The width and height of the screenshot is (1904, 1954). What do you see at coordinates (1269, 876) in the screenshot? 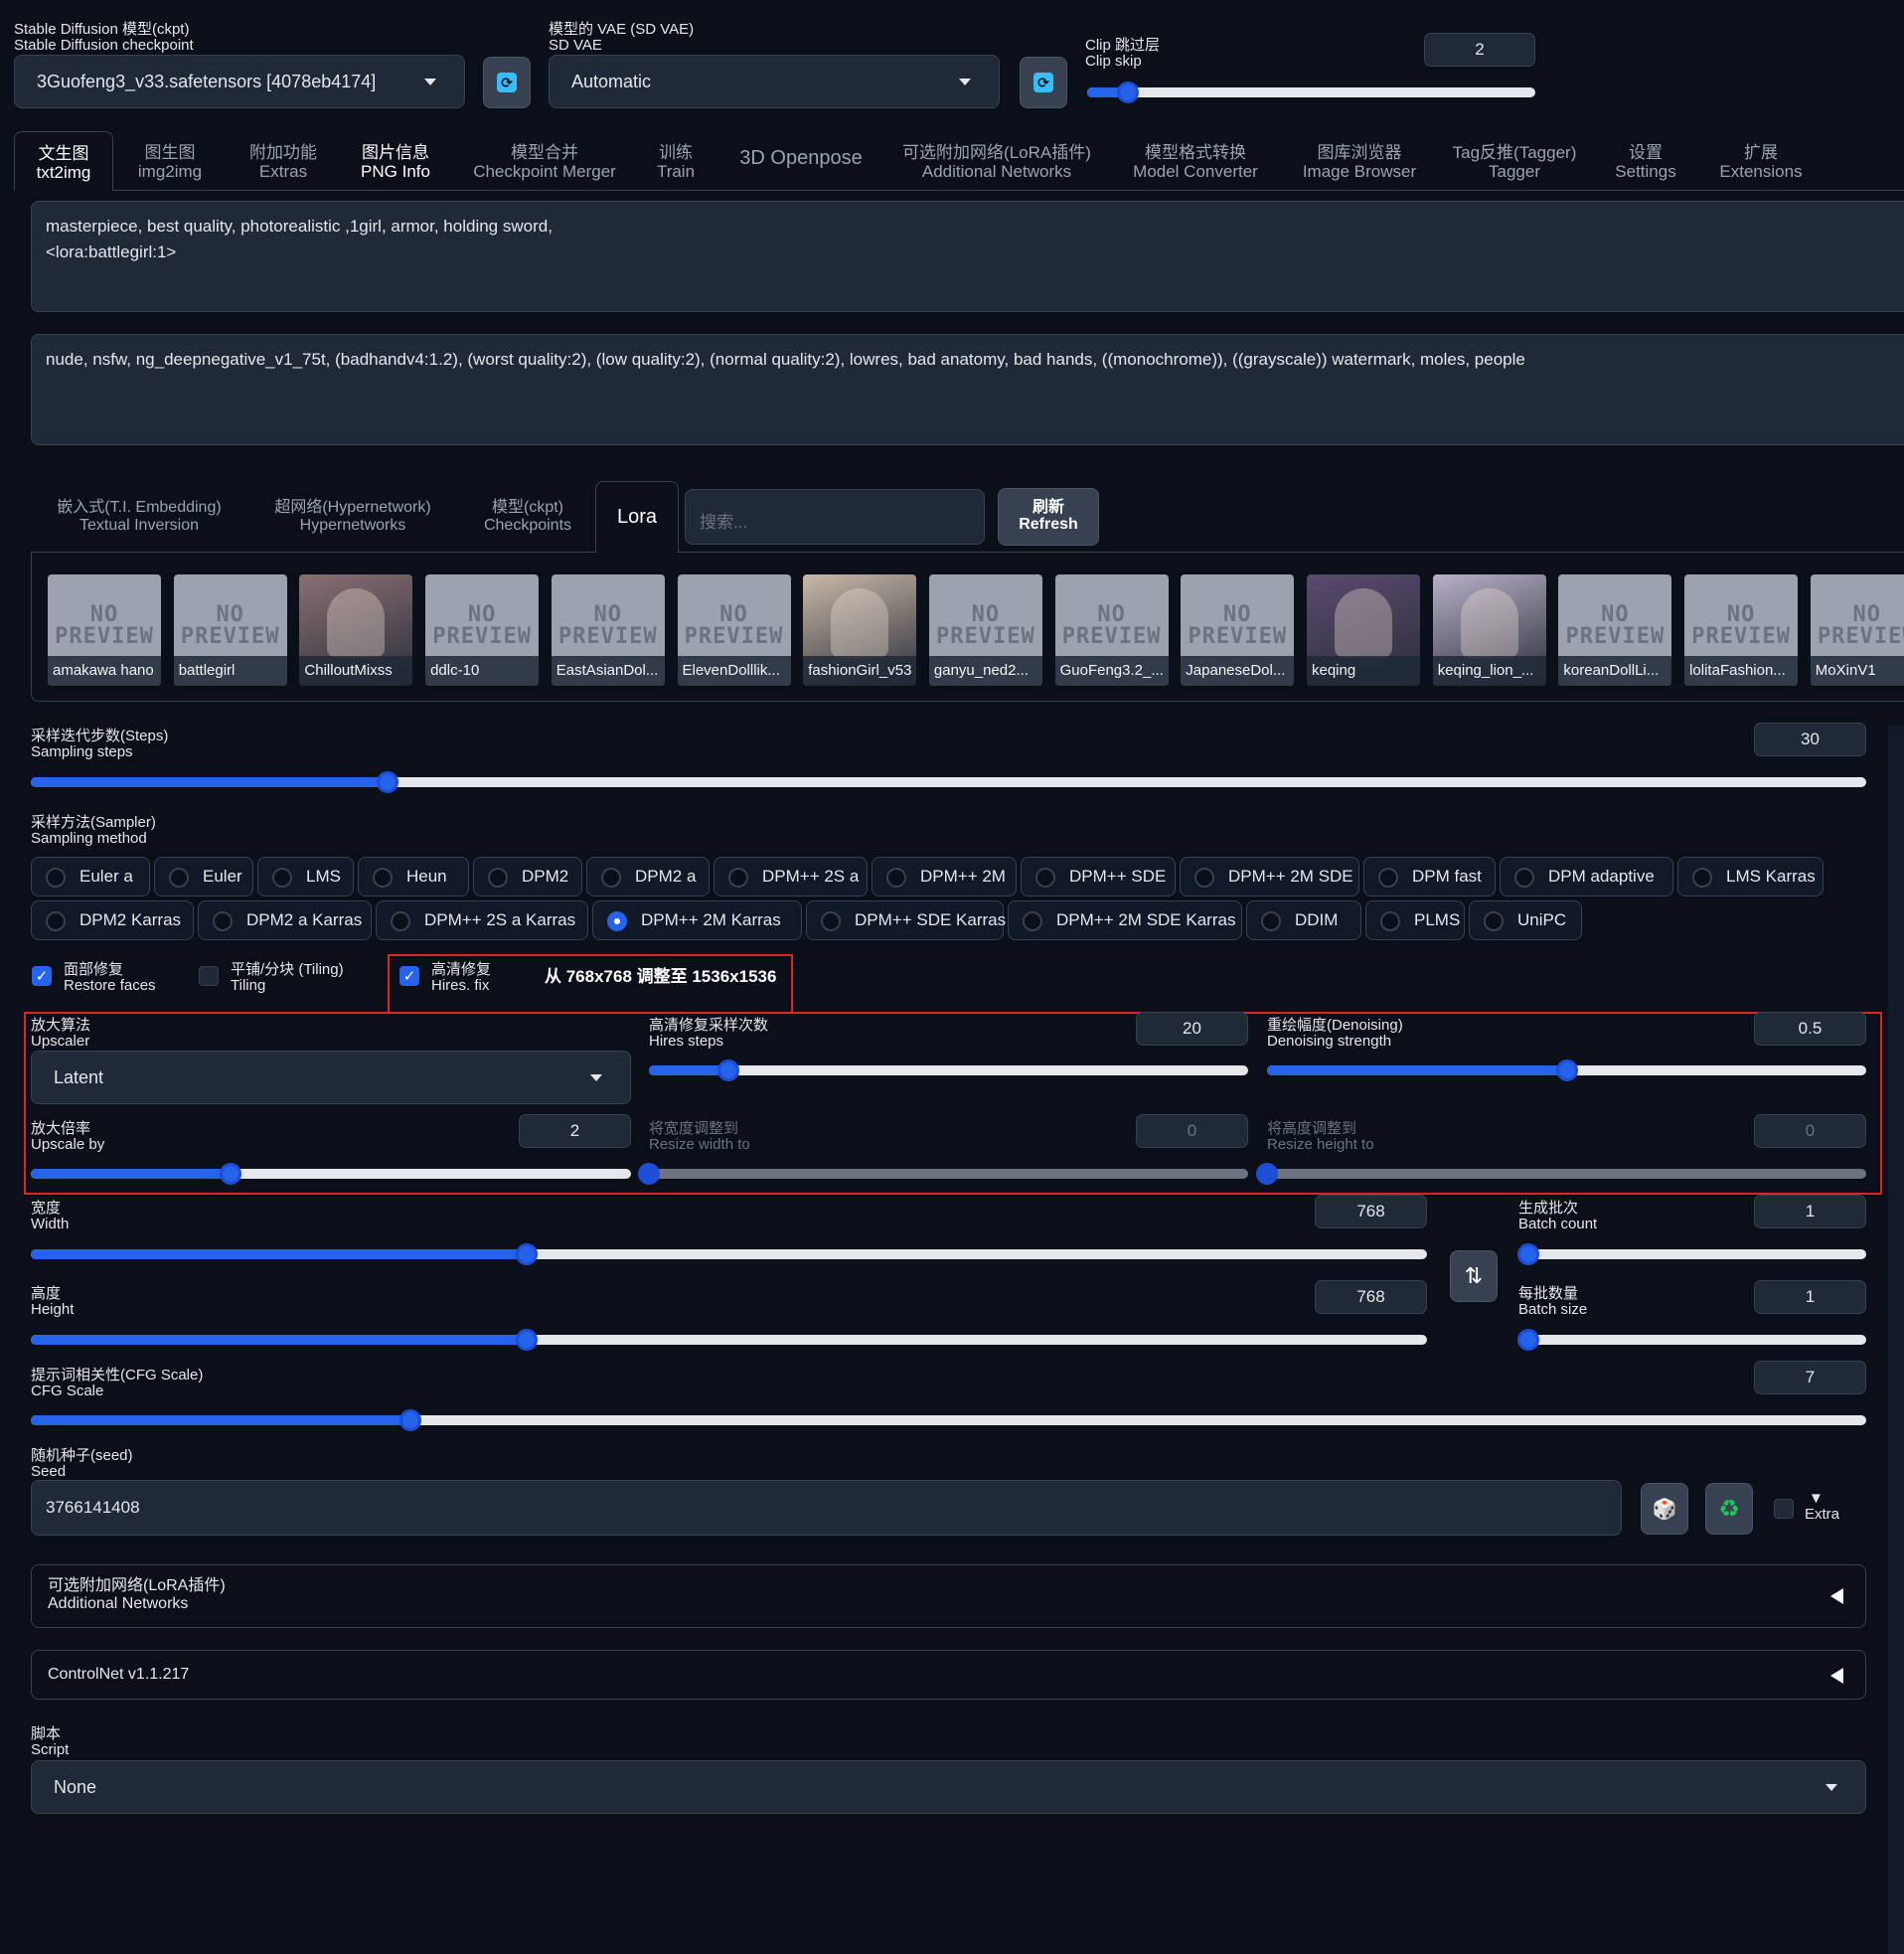
I see `sampler-option: DPM++ 2M SDE` at bounding box center [1269, 876].